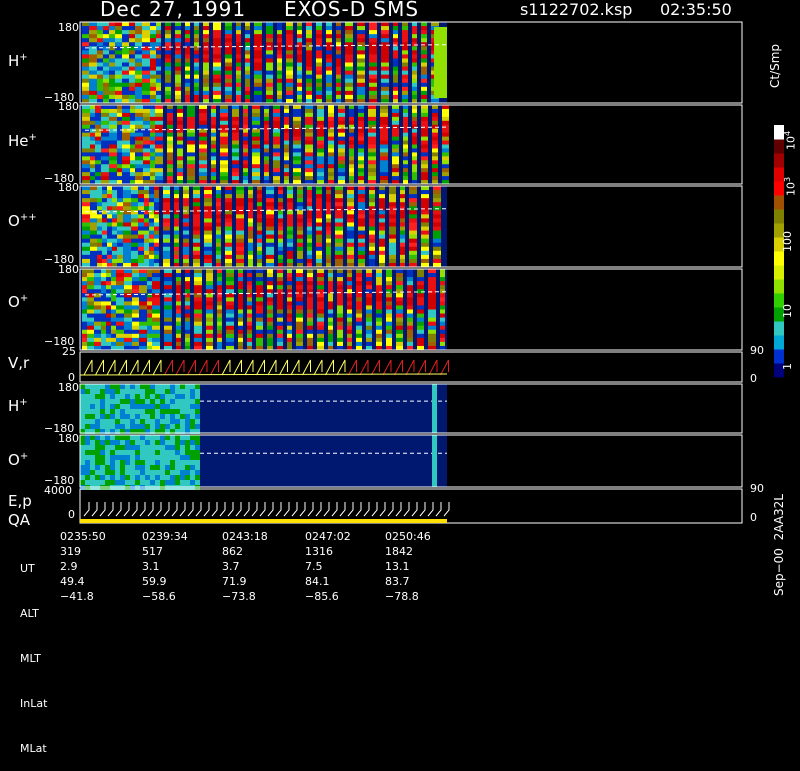  I want to click on panel-label-h-plus-lower: H+, so click(18, 406).